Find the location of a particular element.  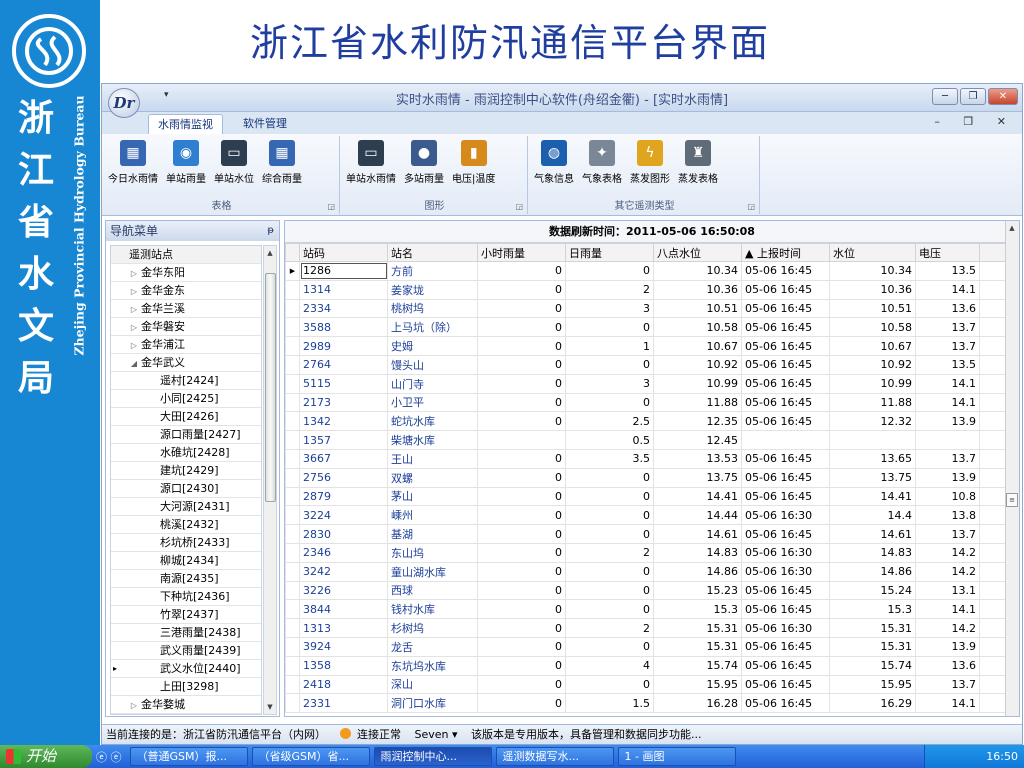

table-row: 3242 童山湖水库 0 0 14.86 05-06 16:30 14.86 14.2 is located at coordinates (652, 571).